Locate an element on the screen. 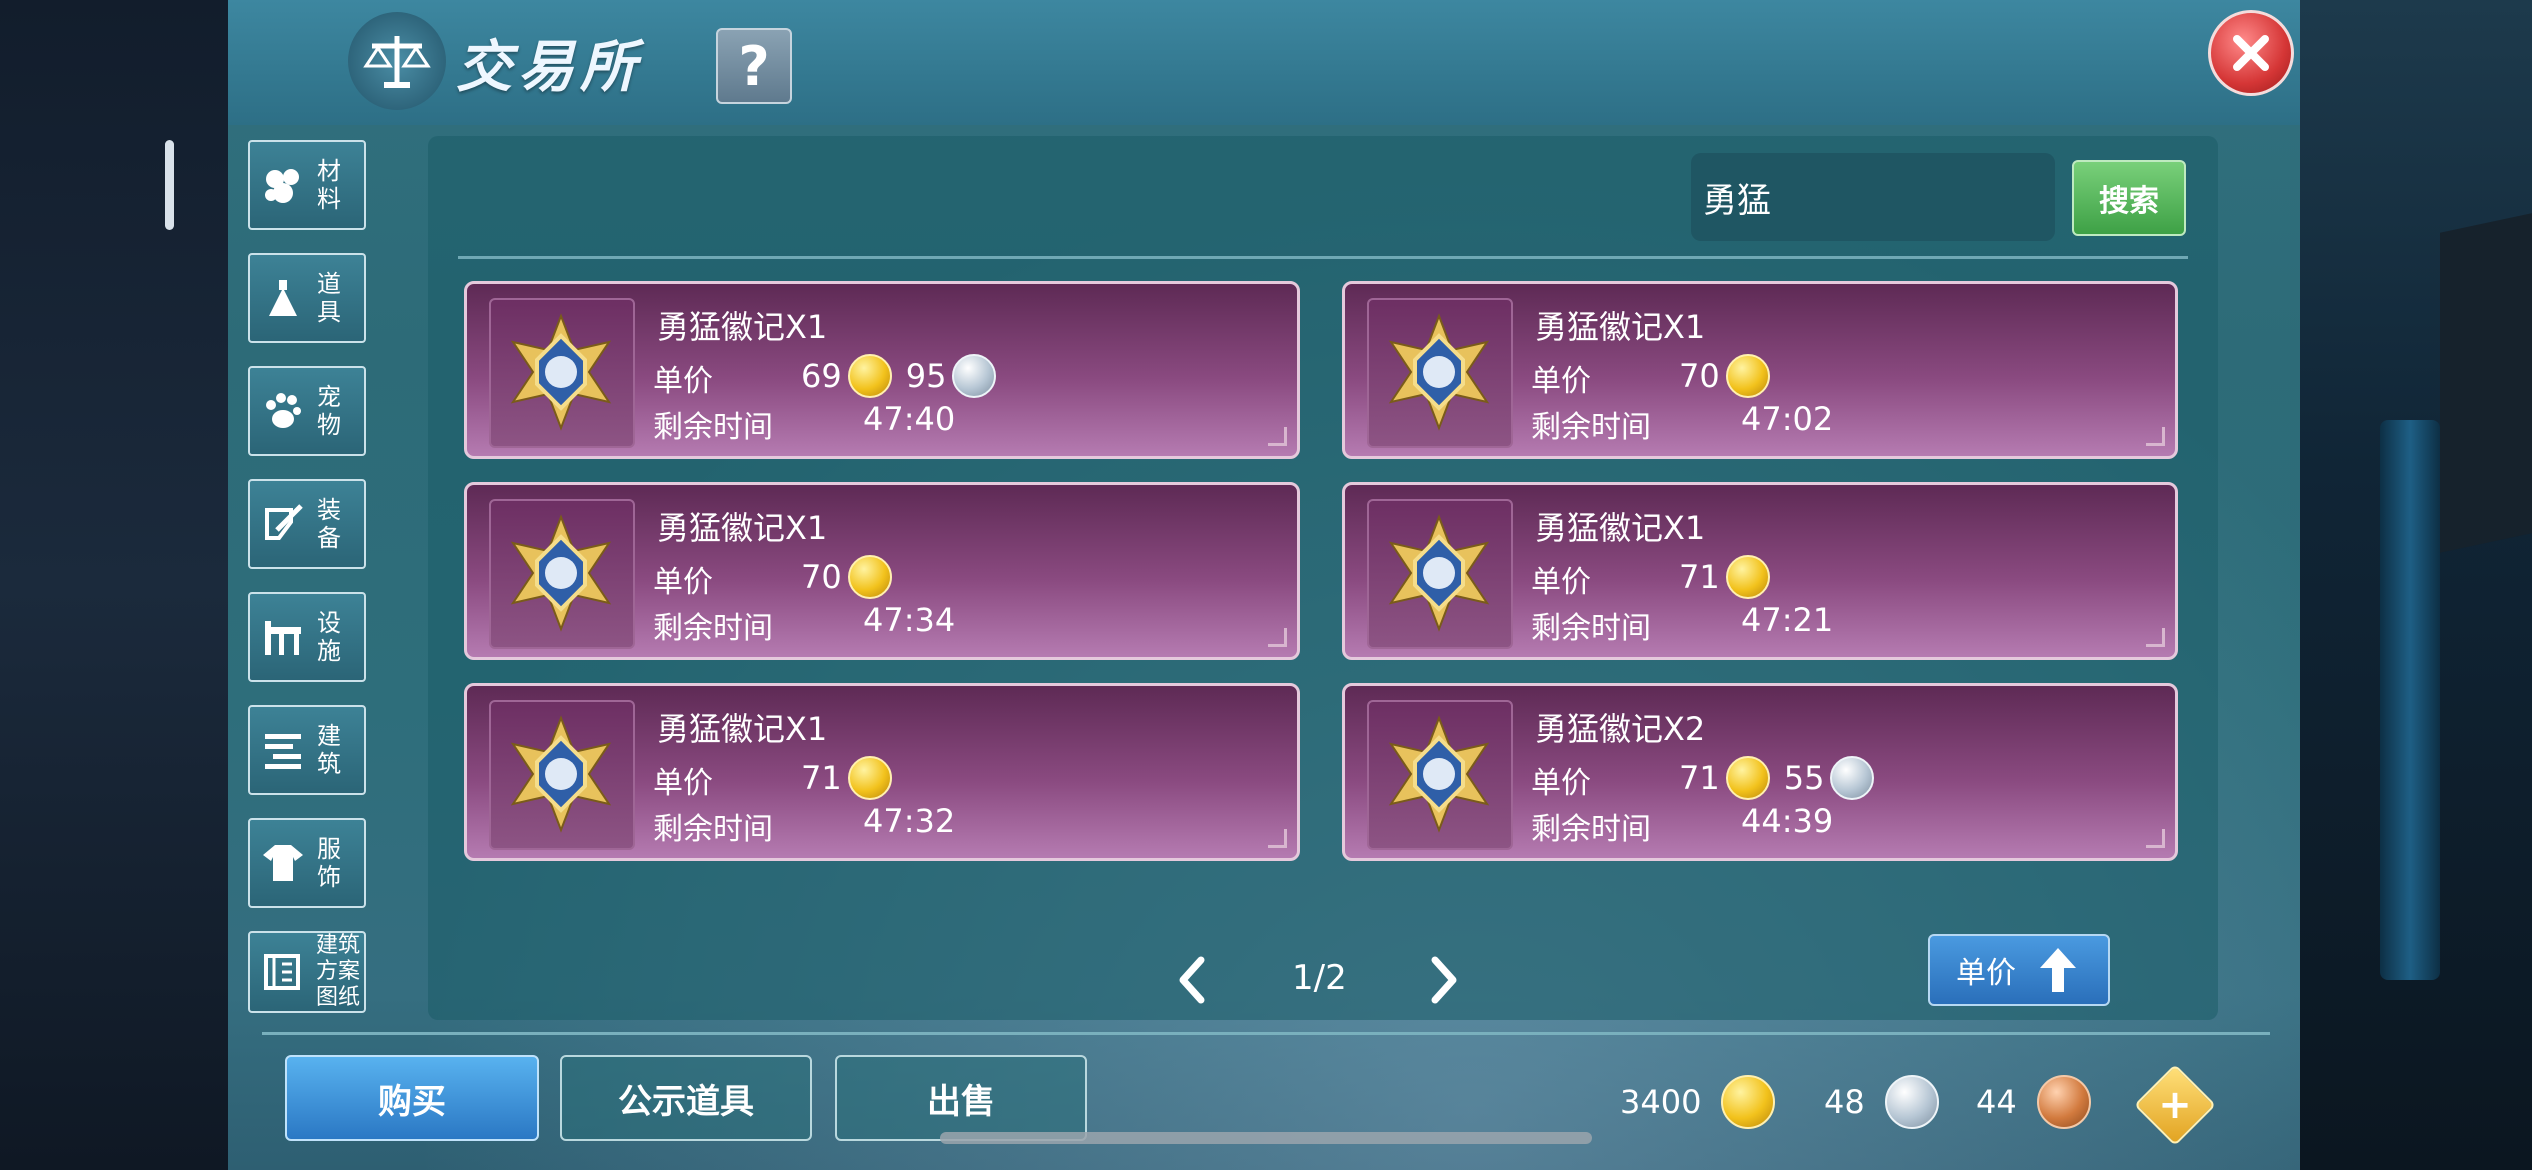 This screenshot has width=2532, height=1170. chevron-right-icon is located at coordinates (1444, 980).